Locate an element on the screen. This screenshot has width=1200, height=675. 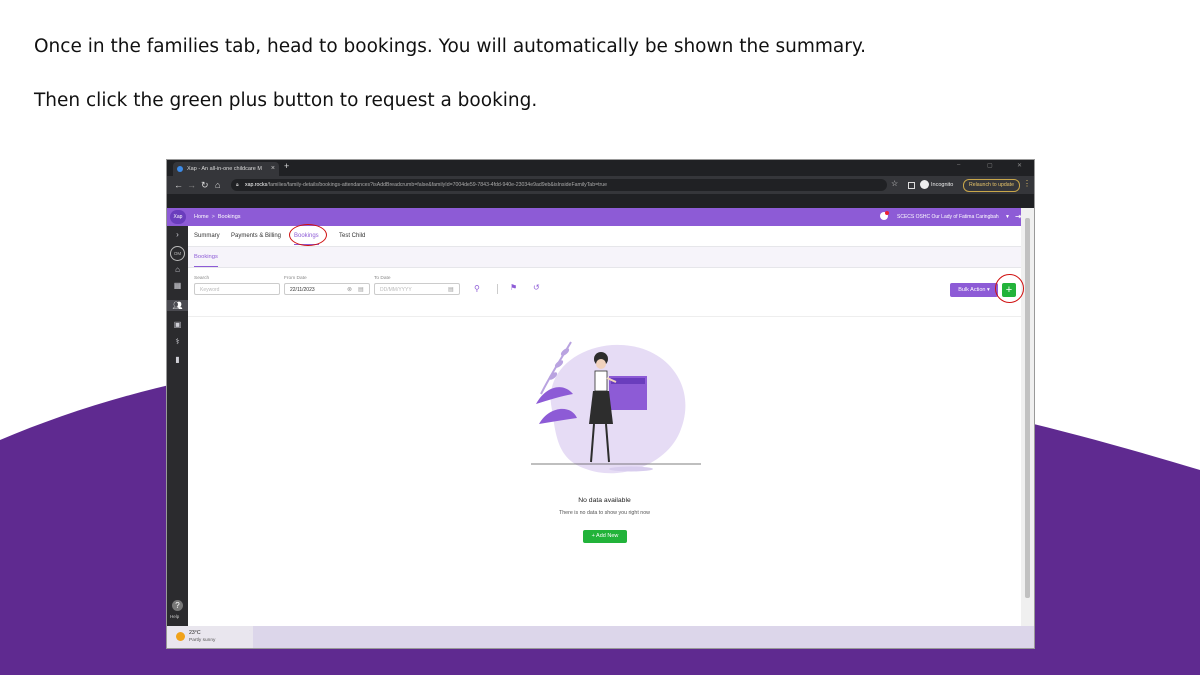
rooms-nav-icon: ▦ is located at coordinates (177, 285).